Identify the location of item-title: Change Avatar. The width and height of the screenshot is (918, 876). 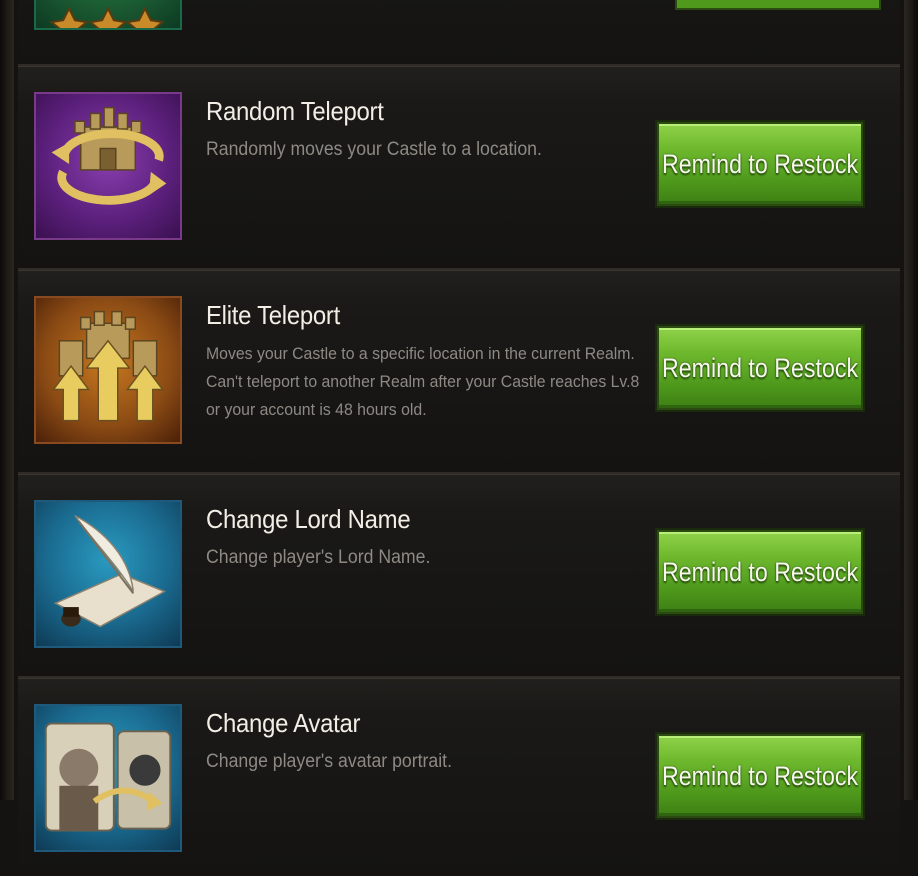
(283, 723).